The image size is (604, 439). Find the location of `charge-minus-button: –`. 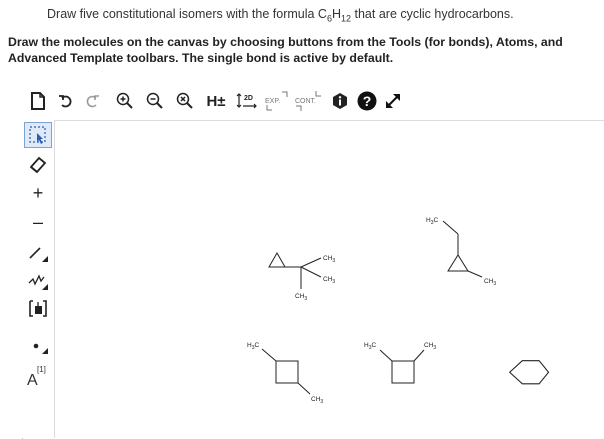

charge-minus-button: – is located at coordinates (38, 222).